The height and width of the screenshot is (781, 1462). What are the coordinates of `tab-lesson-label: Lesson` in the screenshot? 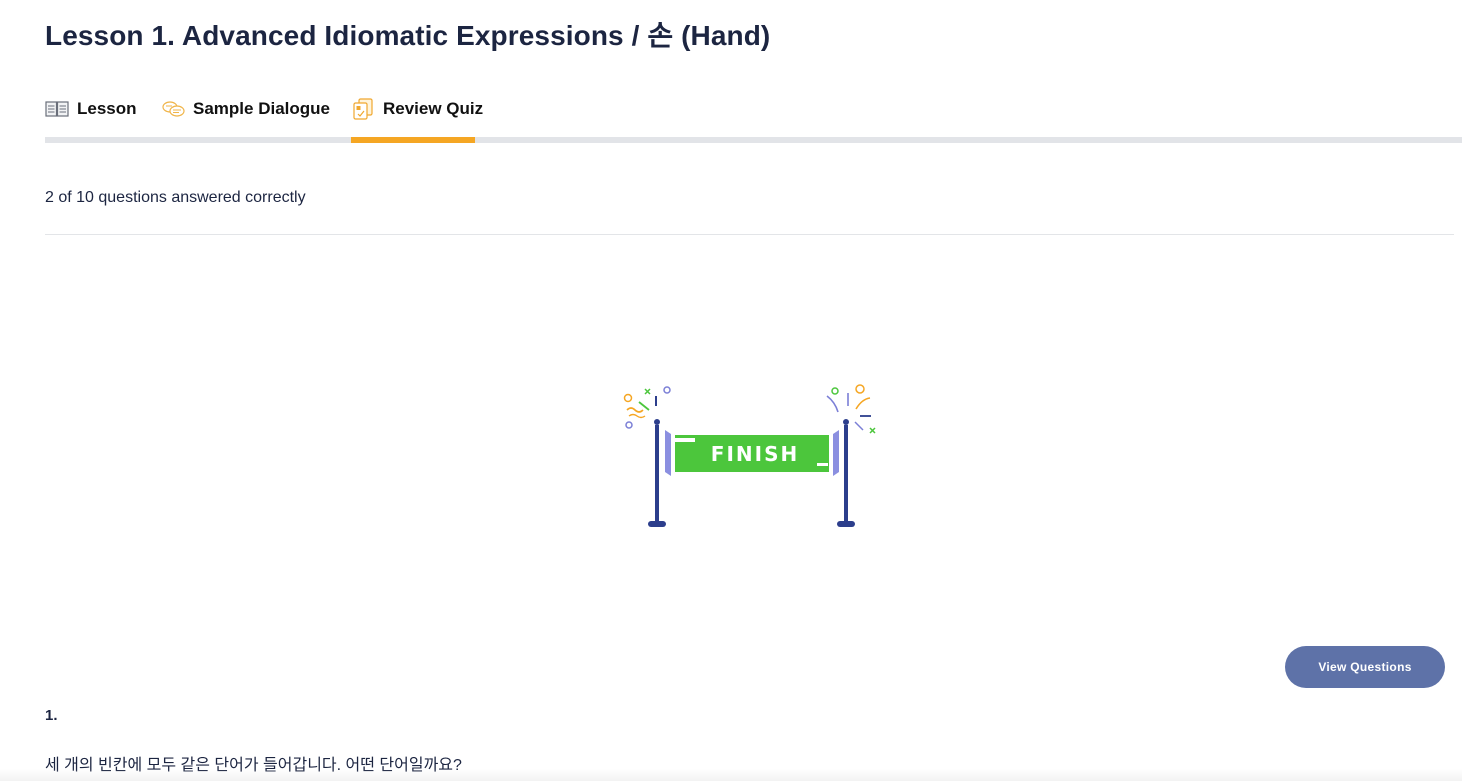 It's located at (107, 108).